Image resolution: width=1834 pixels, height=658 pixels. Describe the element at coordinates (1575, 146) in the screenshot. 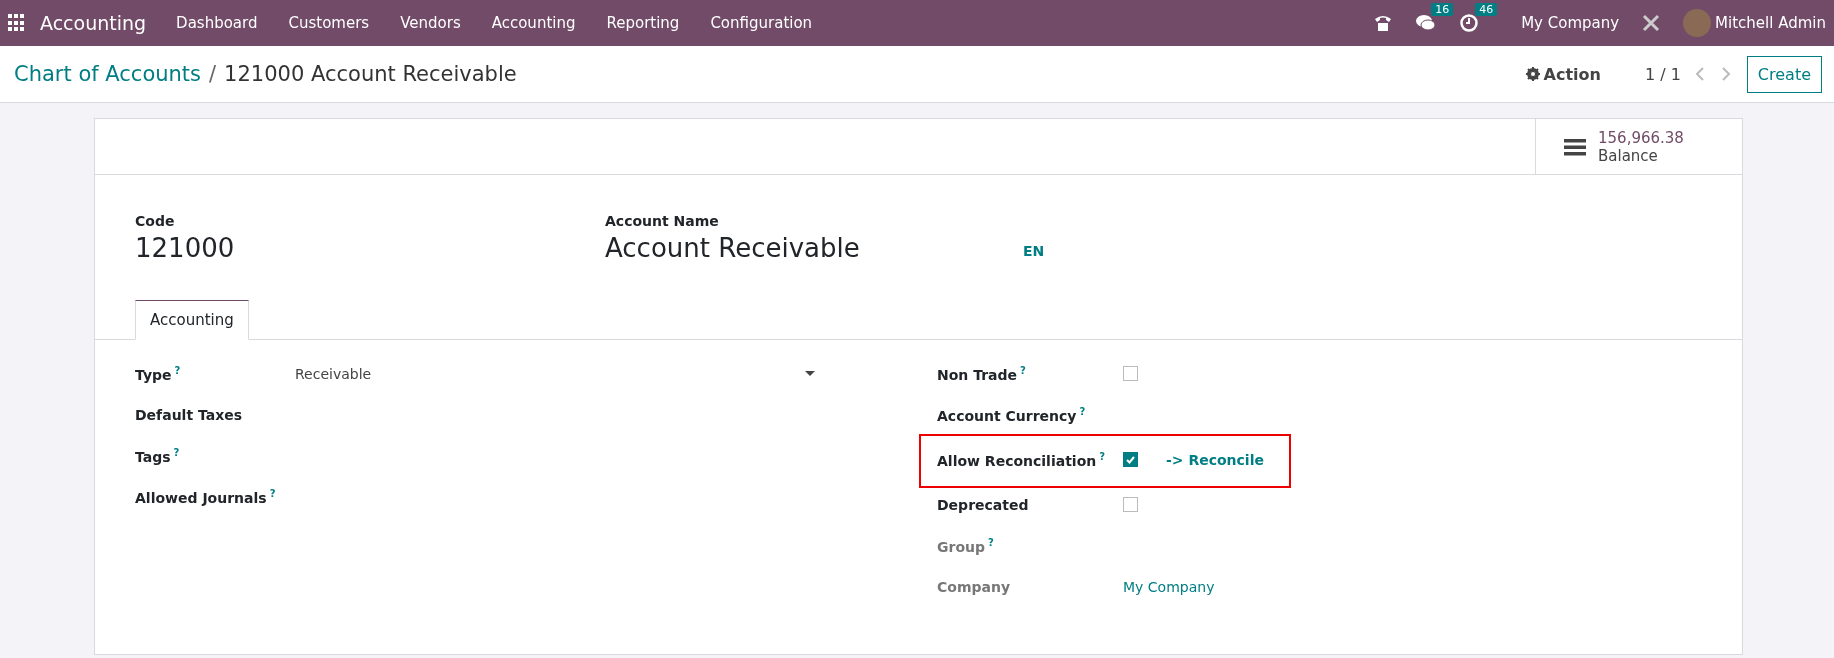

I see `list-icon` at that location.